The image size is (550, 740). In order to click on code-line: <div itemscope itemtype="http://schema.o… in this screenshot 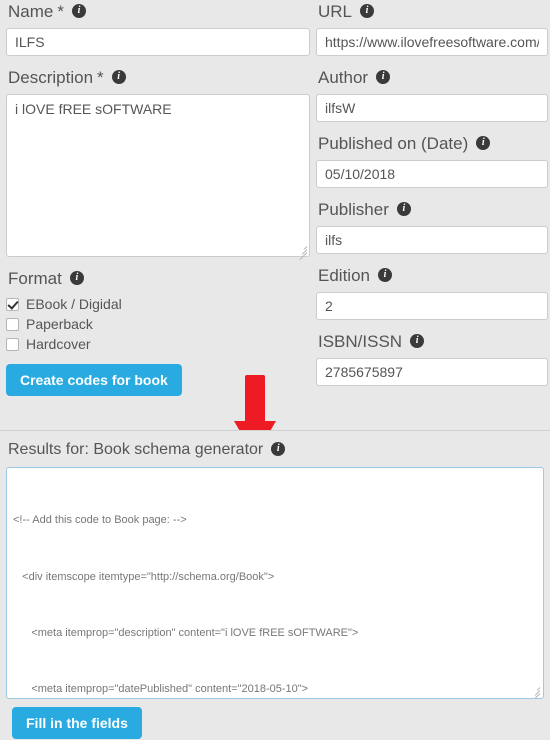, I will do `click(144, 576)`.